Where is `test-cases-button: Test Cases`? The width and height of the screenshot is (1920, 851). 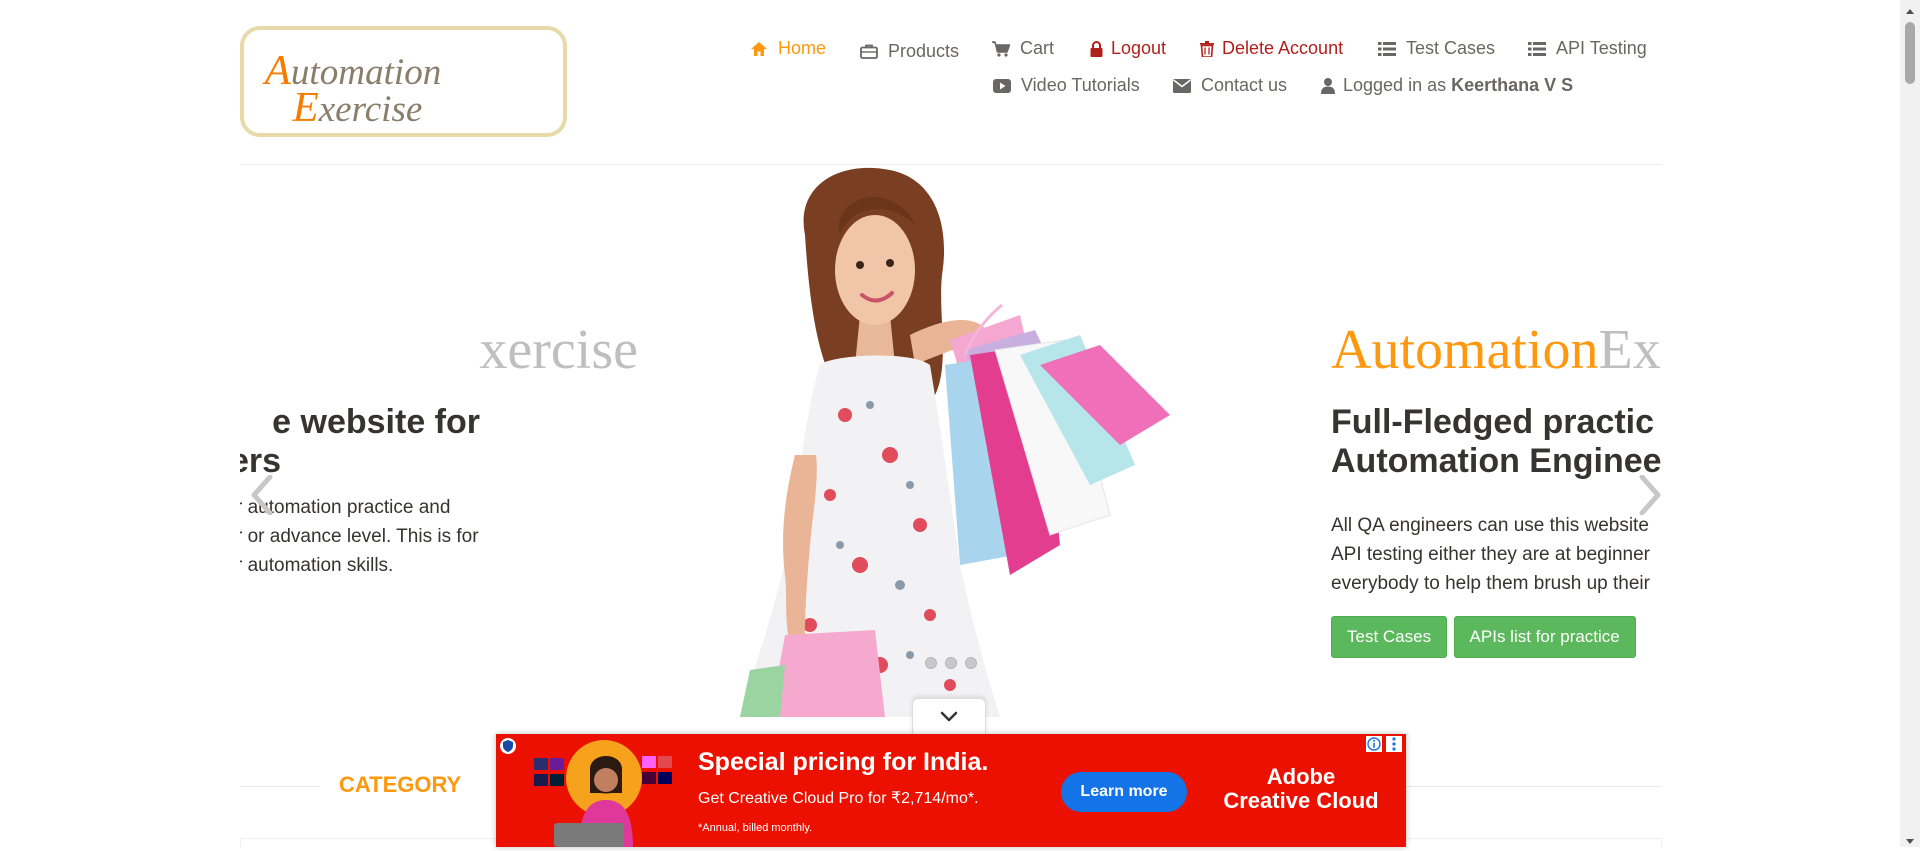 test-cases-button: Test Cases is located at coordinates (1389, 637).